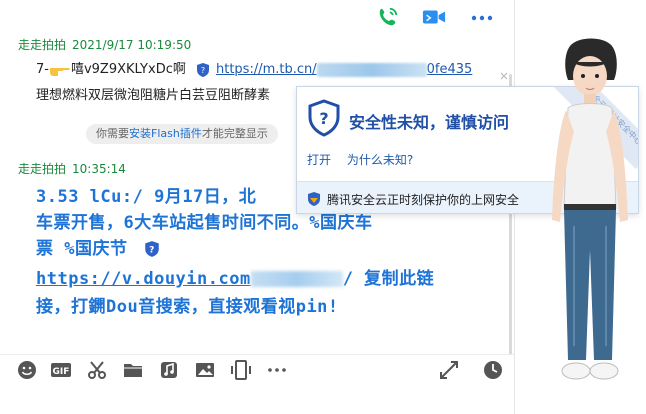  I want to click on tencent-shield-icon, so click(314, 199).